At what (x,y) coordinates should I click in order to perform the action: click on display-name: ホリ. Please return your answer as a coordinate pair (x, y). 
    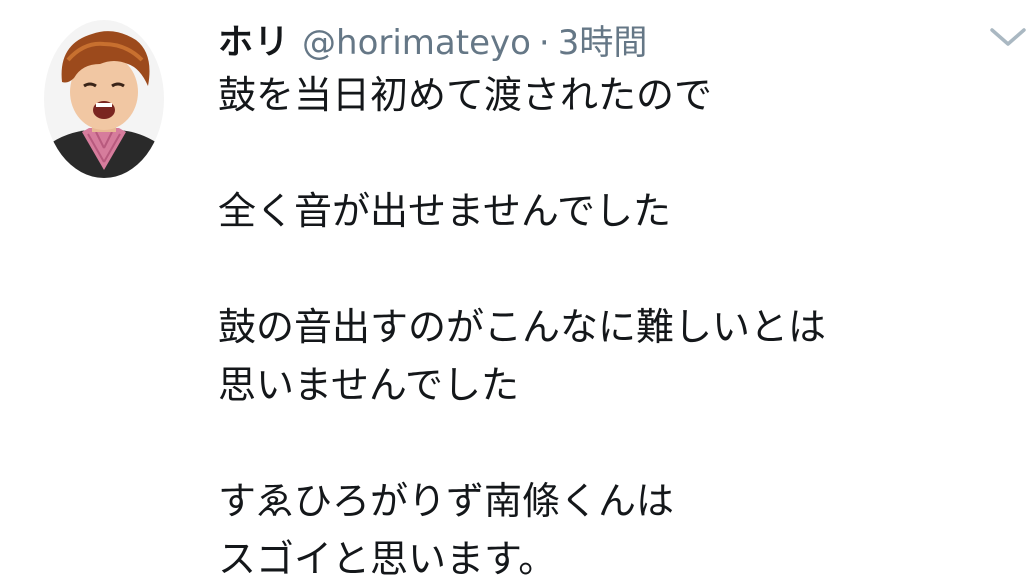
    Looking at the image, I should click on (254, 39).